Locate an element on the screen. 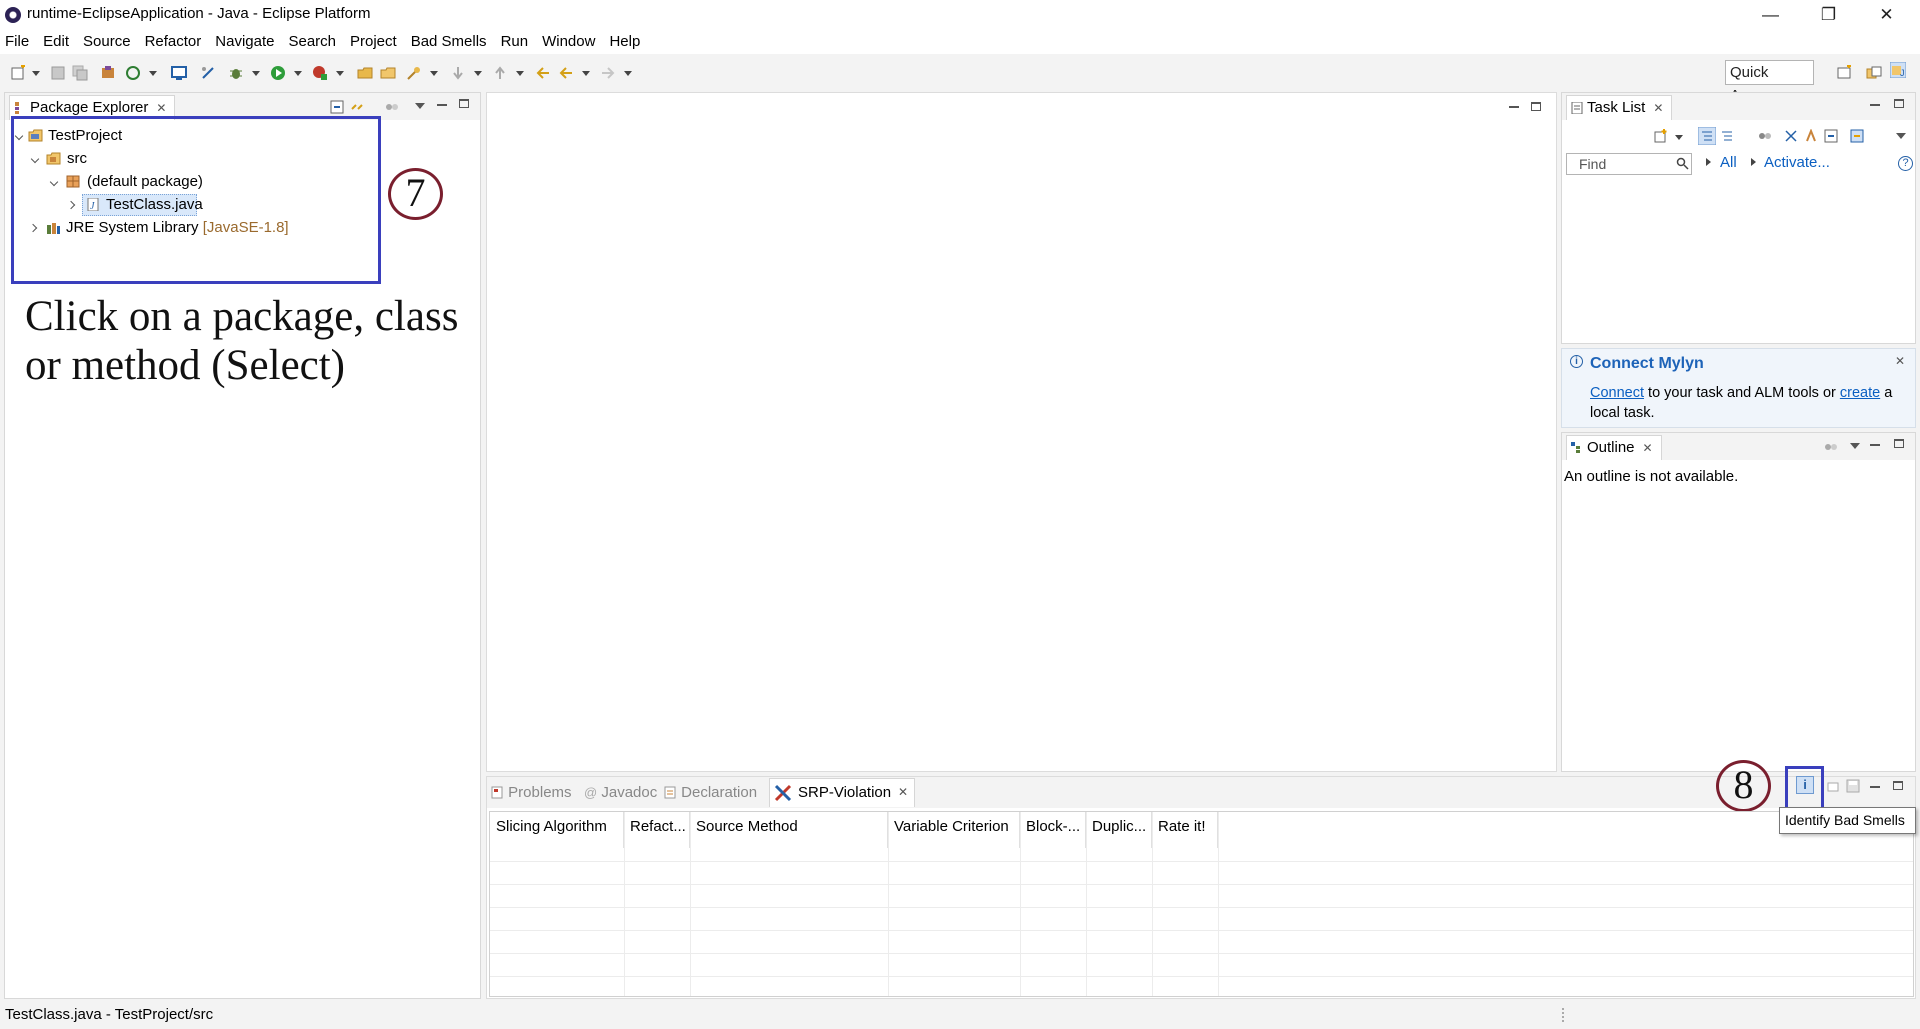 The height and width of the screenshot is (1029, 1920). column-header-source-method: Source Method is located at coordinates (789, 830).